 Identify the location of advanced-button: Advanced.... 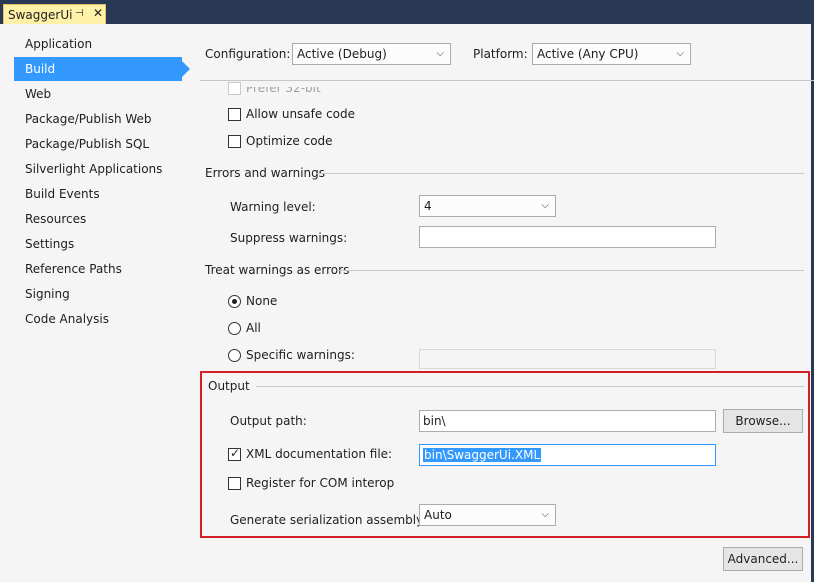
(763, 559).